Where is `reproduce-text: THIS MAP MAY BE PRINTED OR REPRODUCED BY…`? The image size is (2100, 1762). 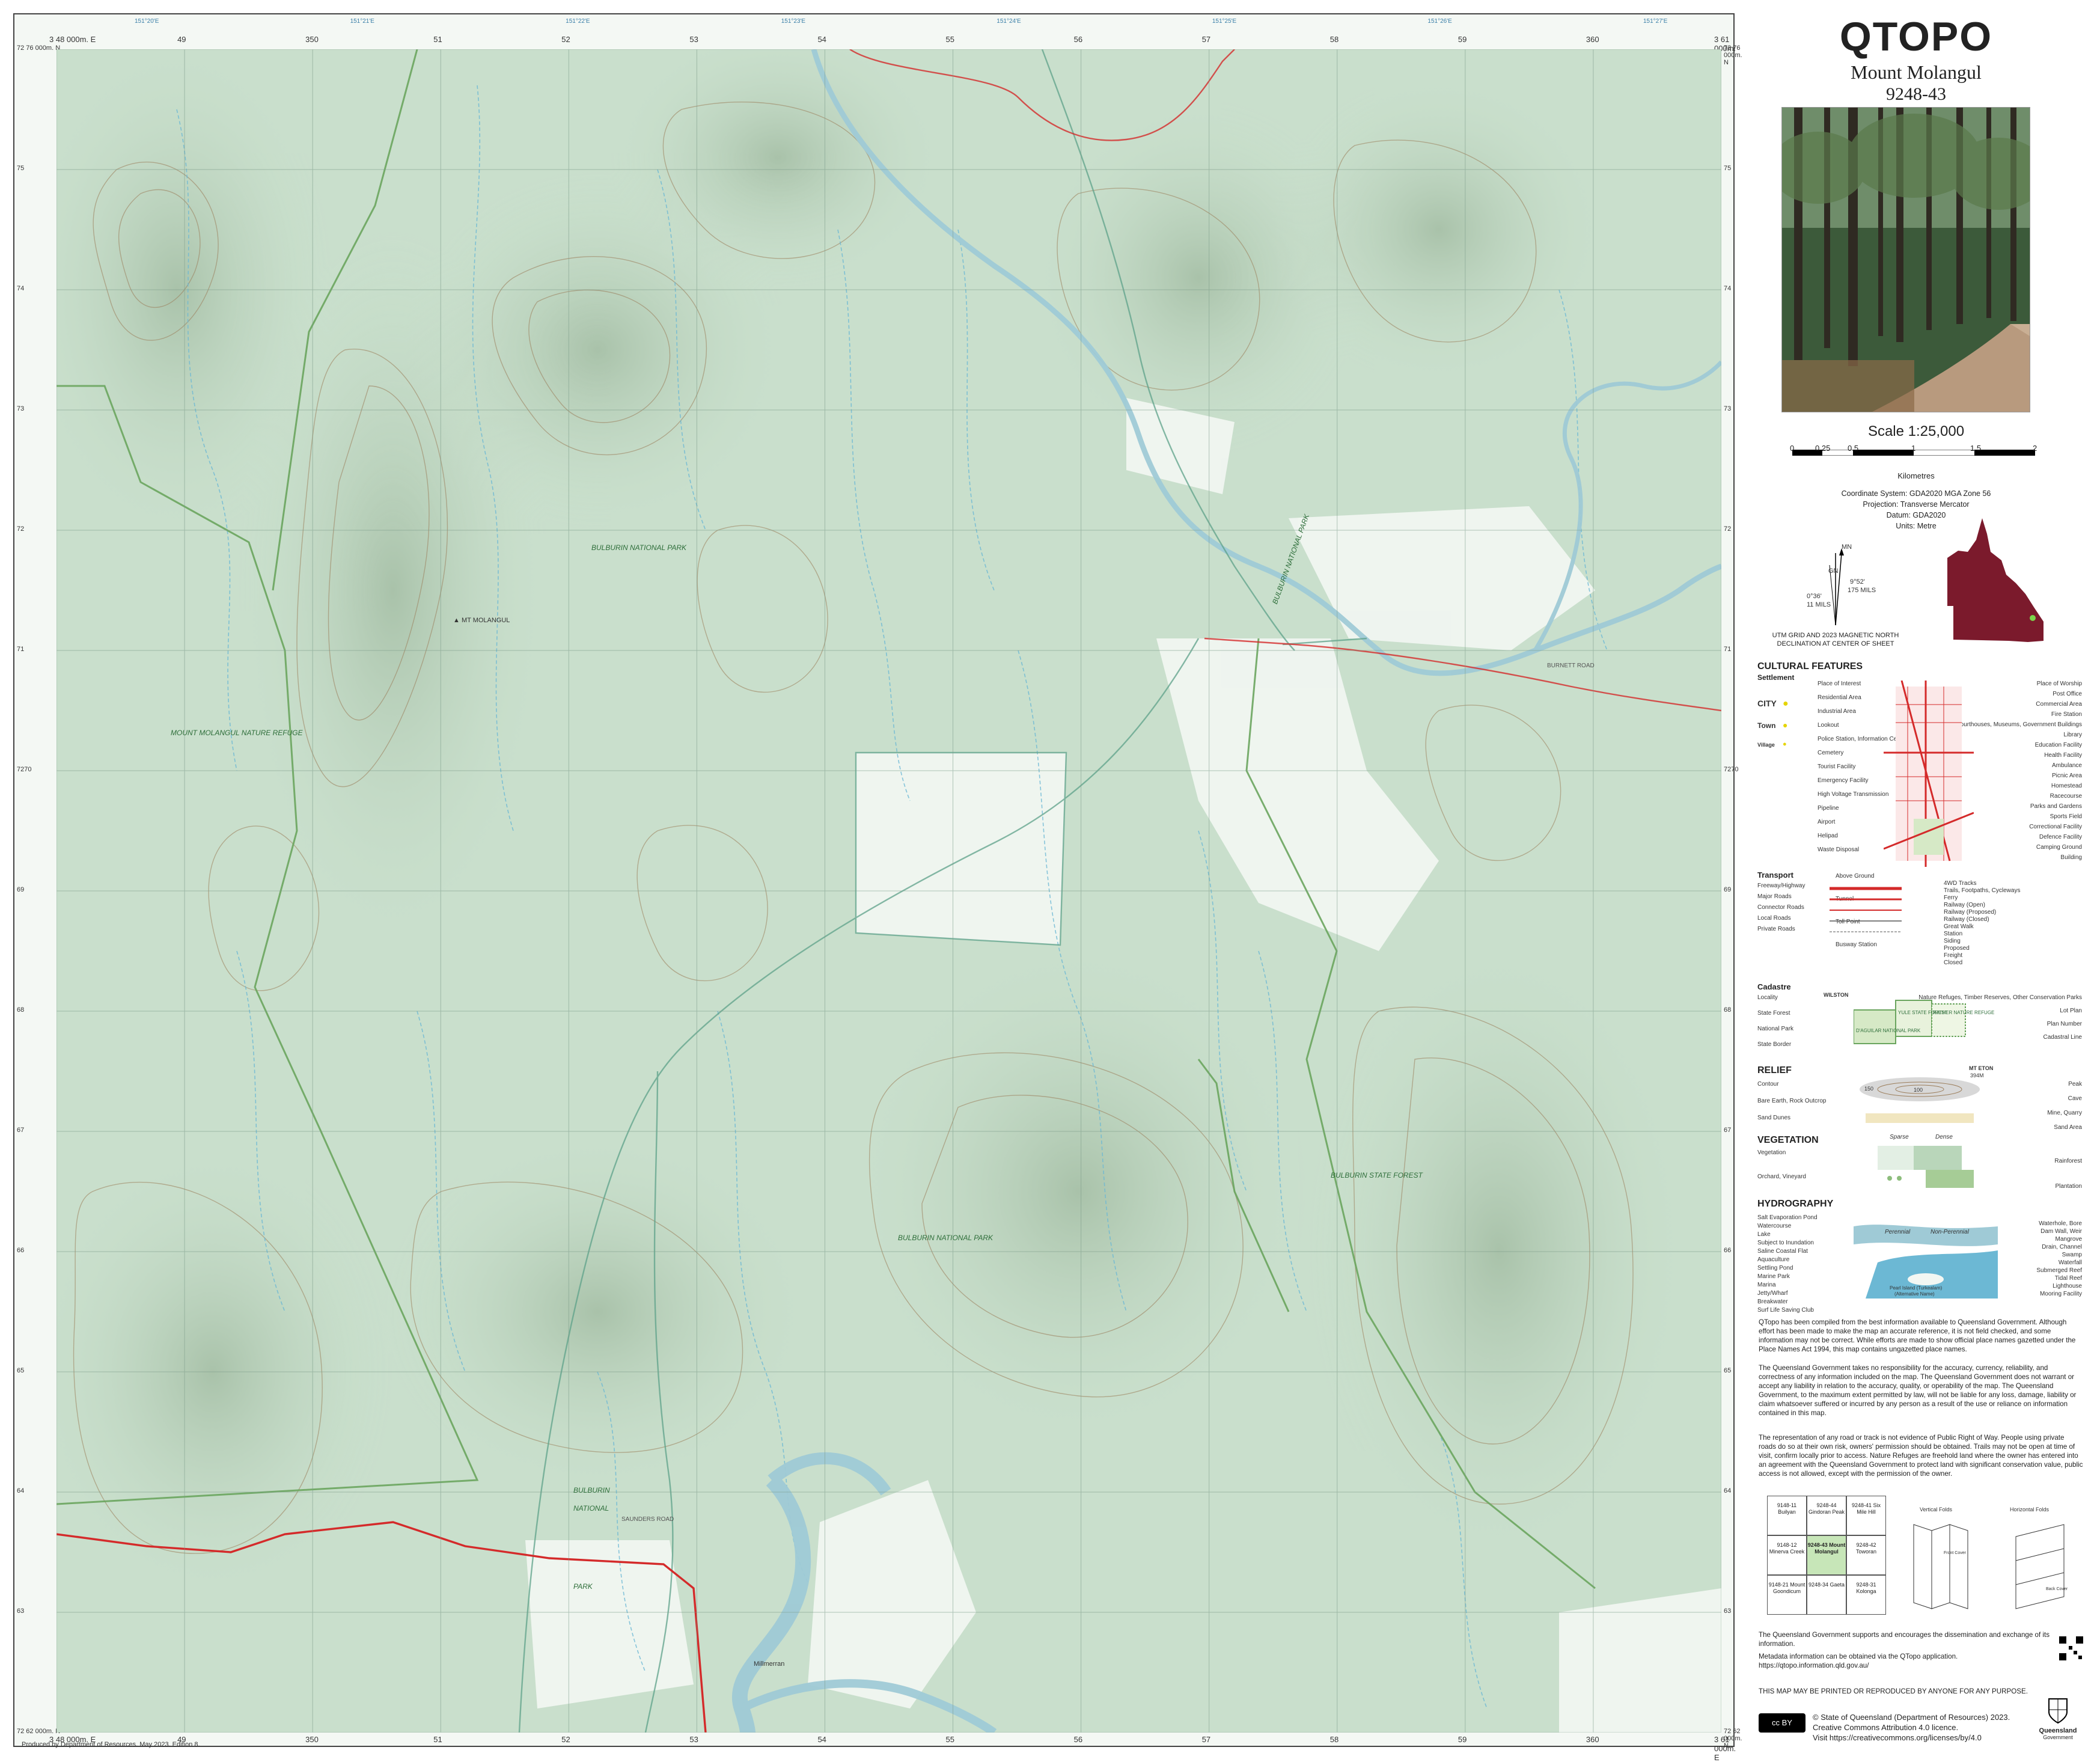 reproduce-text: THIS MAP MAY BE PRINTED OR REPRODUCED BY… is located at coordinates (1894, 1691).